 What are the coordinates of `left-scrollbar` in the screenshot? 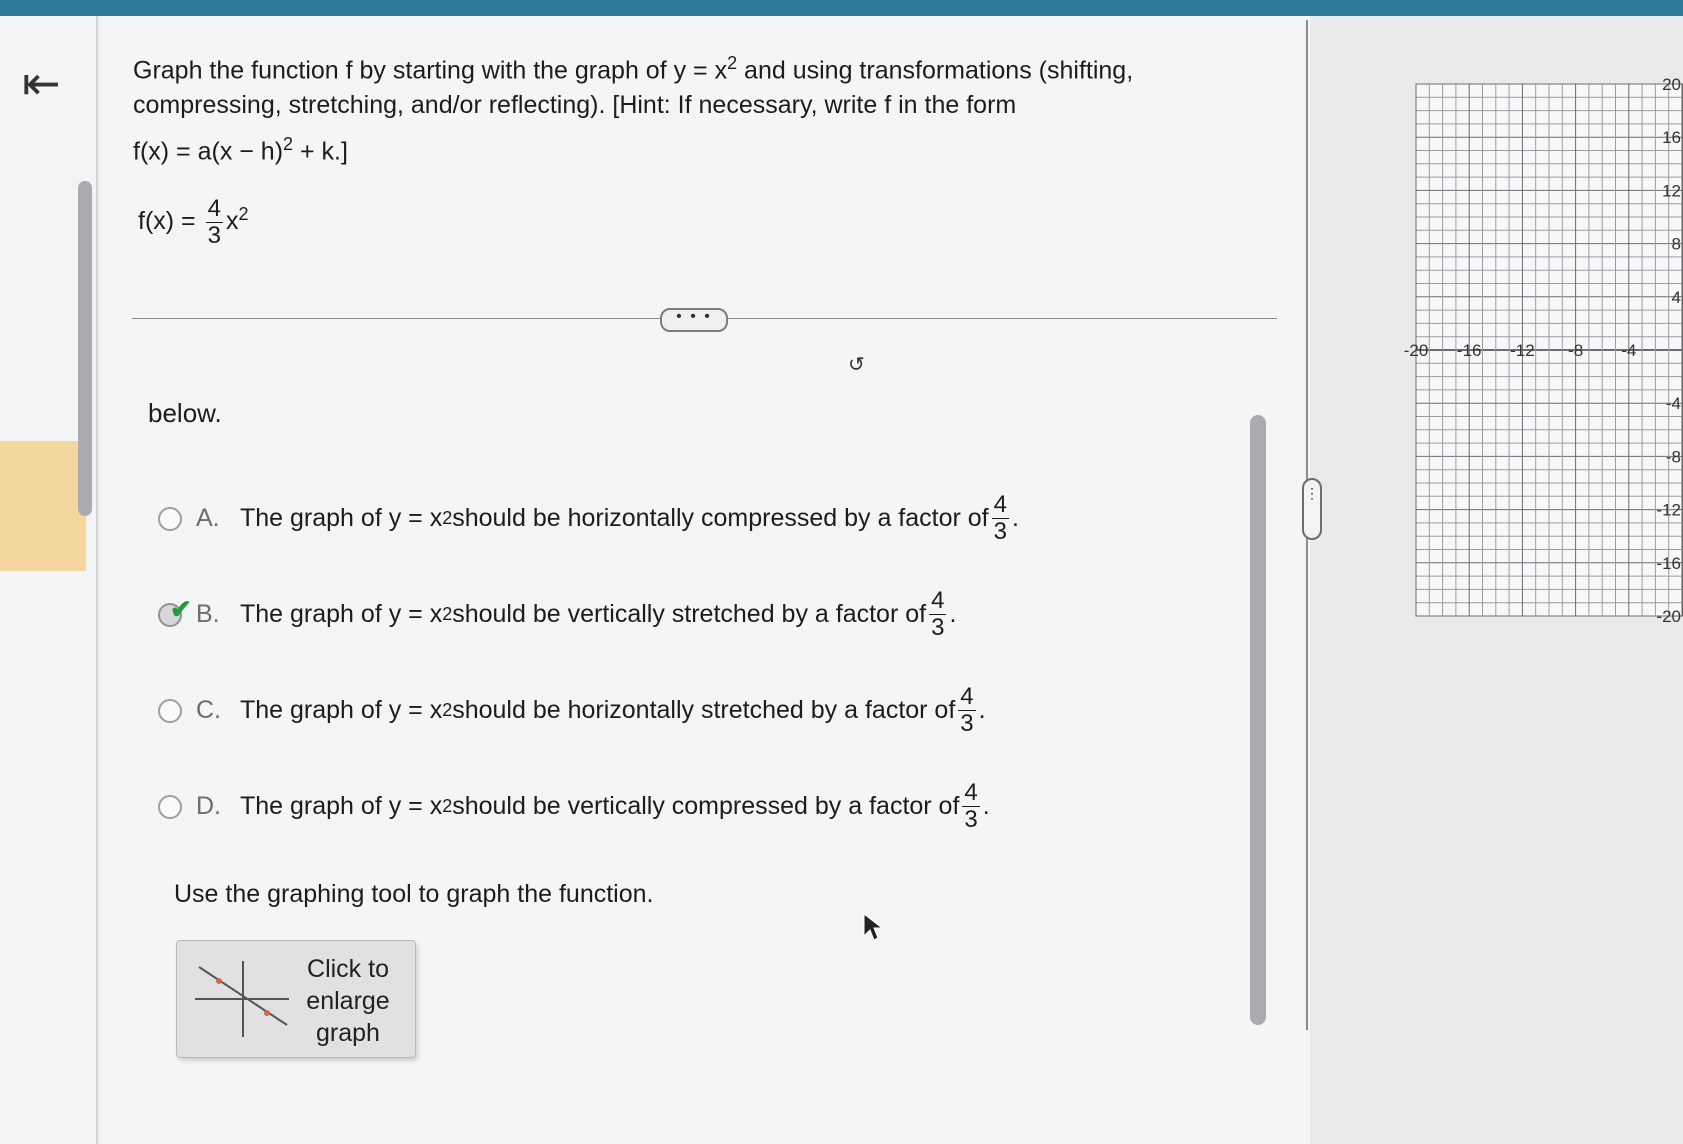 It's located at (85, 348).